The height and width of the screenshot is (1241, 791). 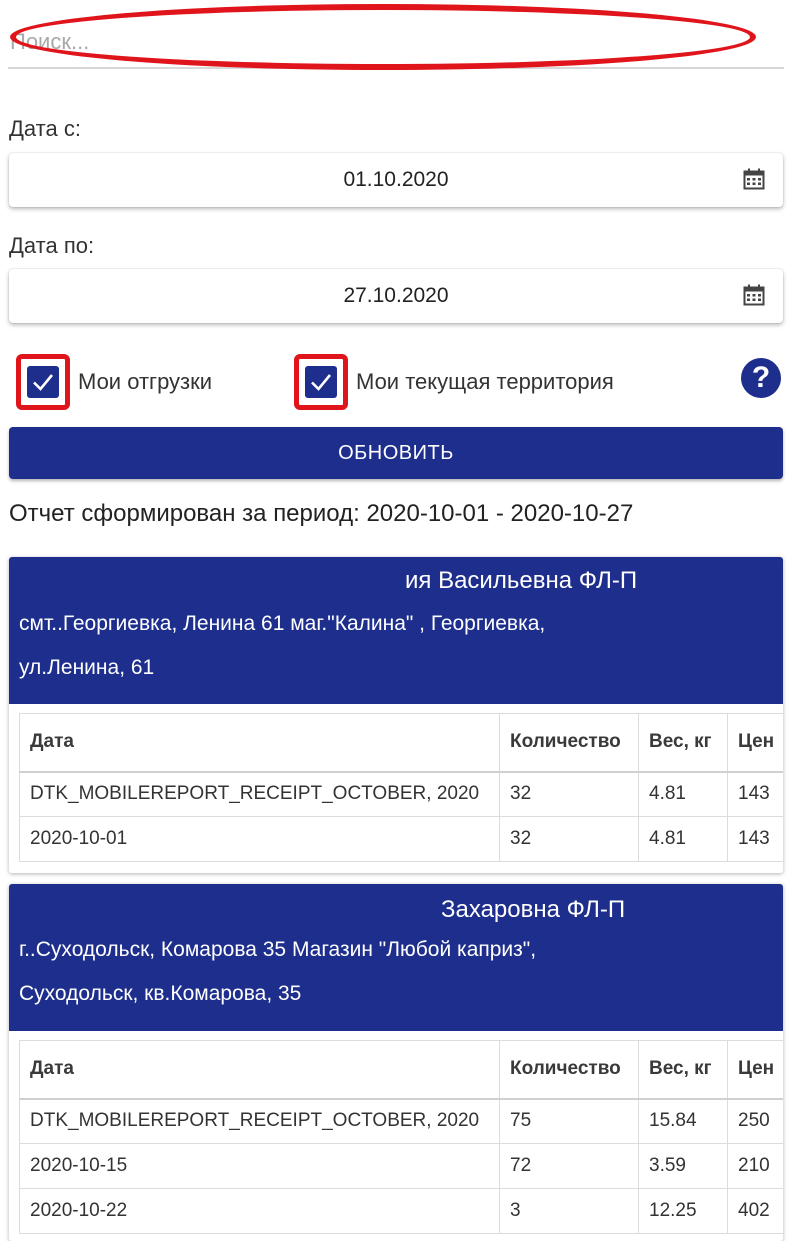 I want to click on help-icon: ?, so click(x=761, y=378).